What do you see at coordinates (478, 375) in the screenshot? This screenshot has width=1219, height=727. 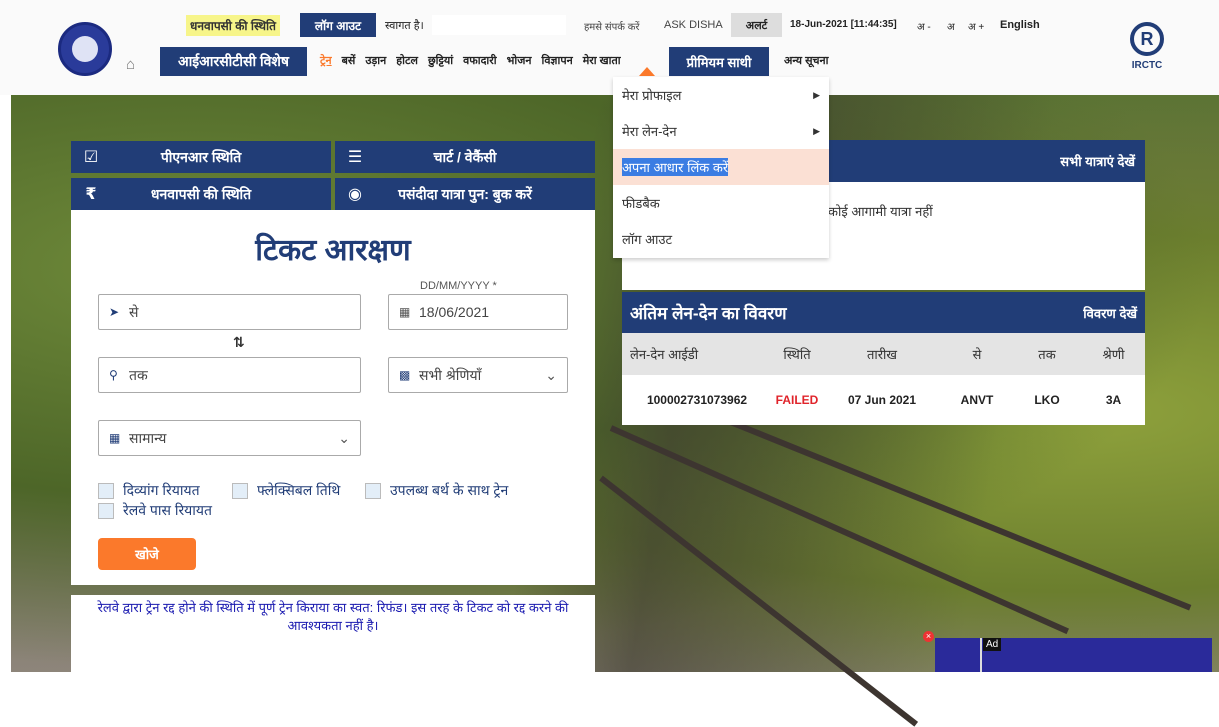 I see `class-select: ▩ सभी श्रेणियाँ ⌄` at bounding box center [478, 375].